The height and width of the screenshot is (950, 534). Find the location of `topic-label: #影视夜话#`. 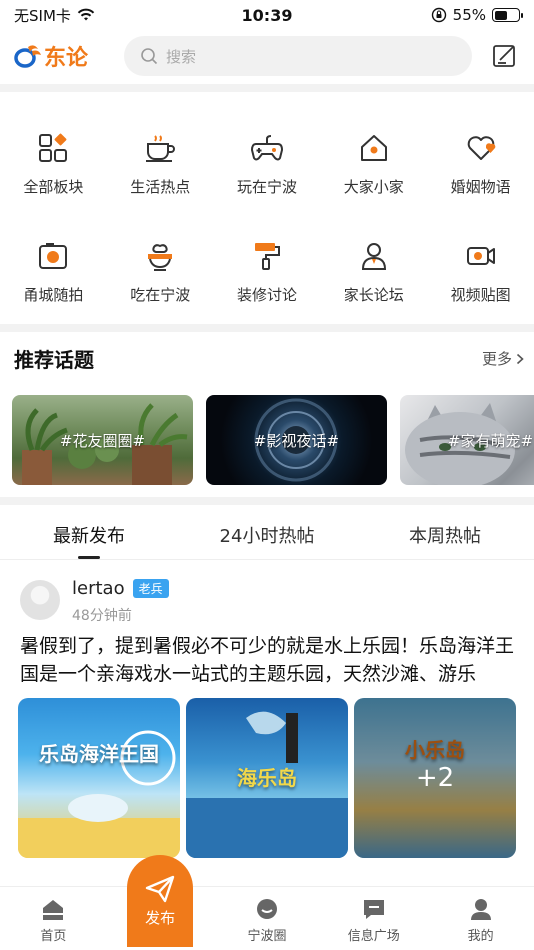

topic-label: #影视夜话# is located at coordinates (296, 440).